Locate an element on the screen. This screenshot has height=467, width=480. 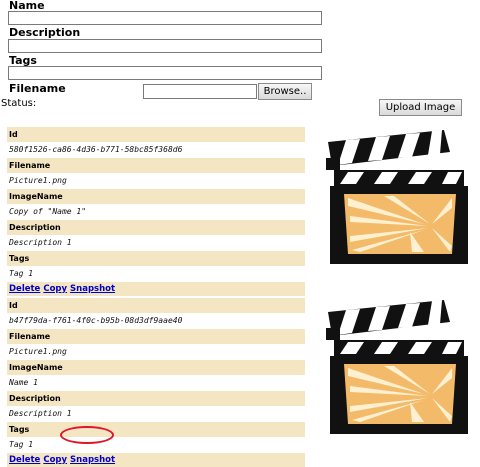
tags-input is located at coordinates (165, 73).